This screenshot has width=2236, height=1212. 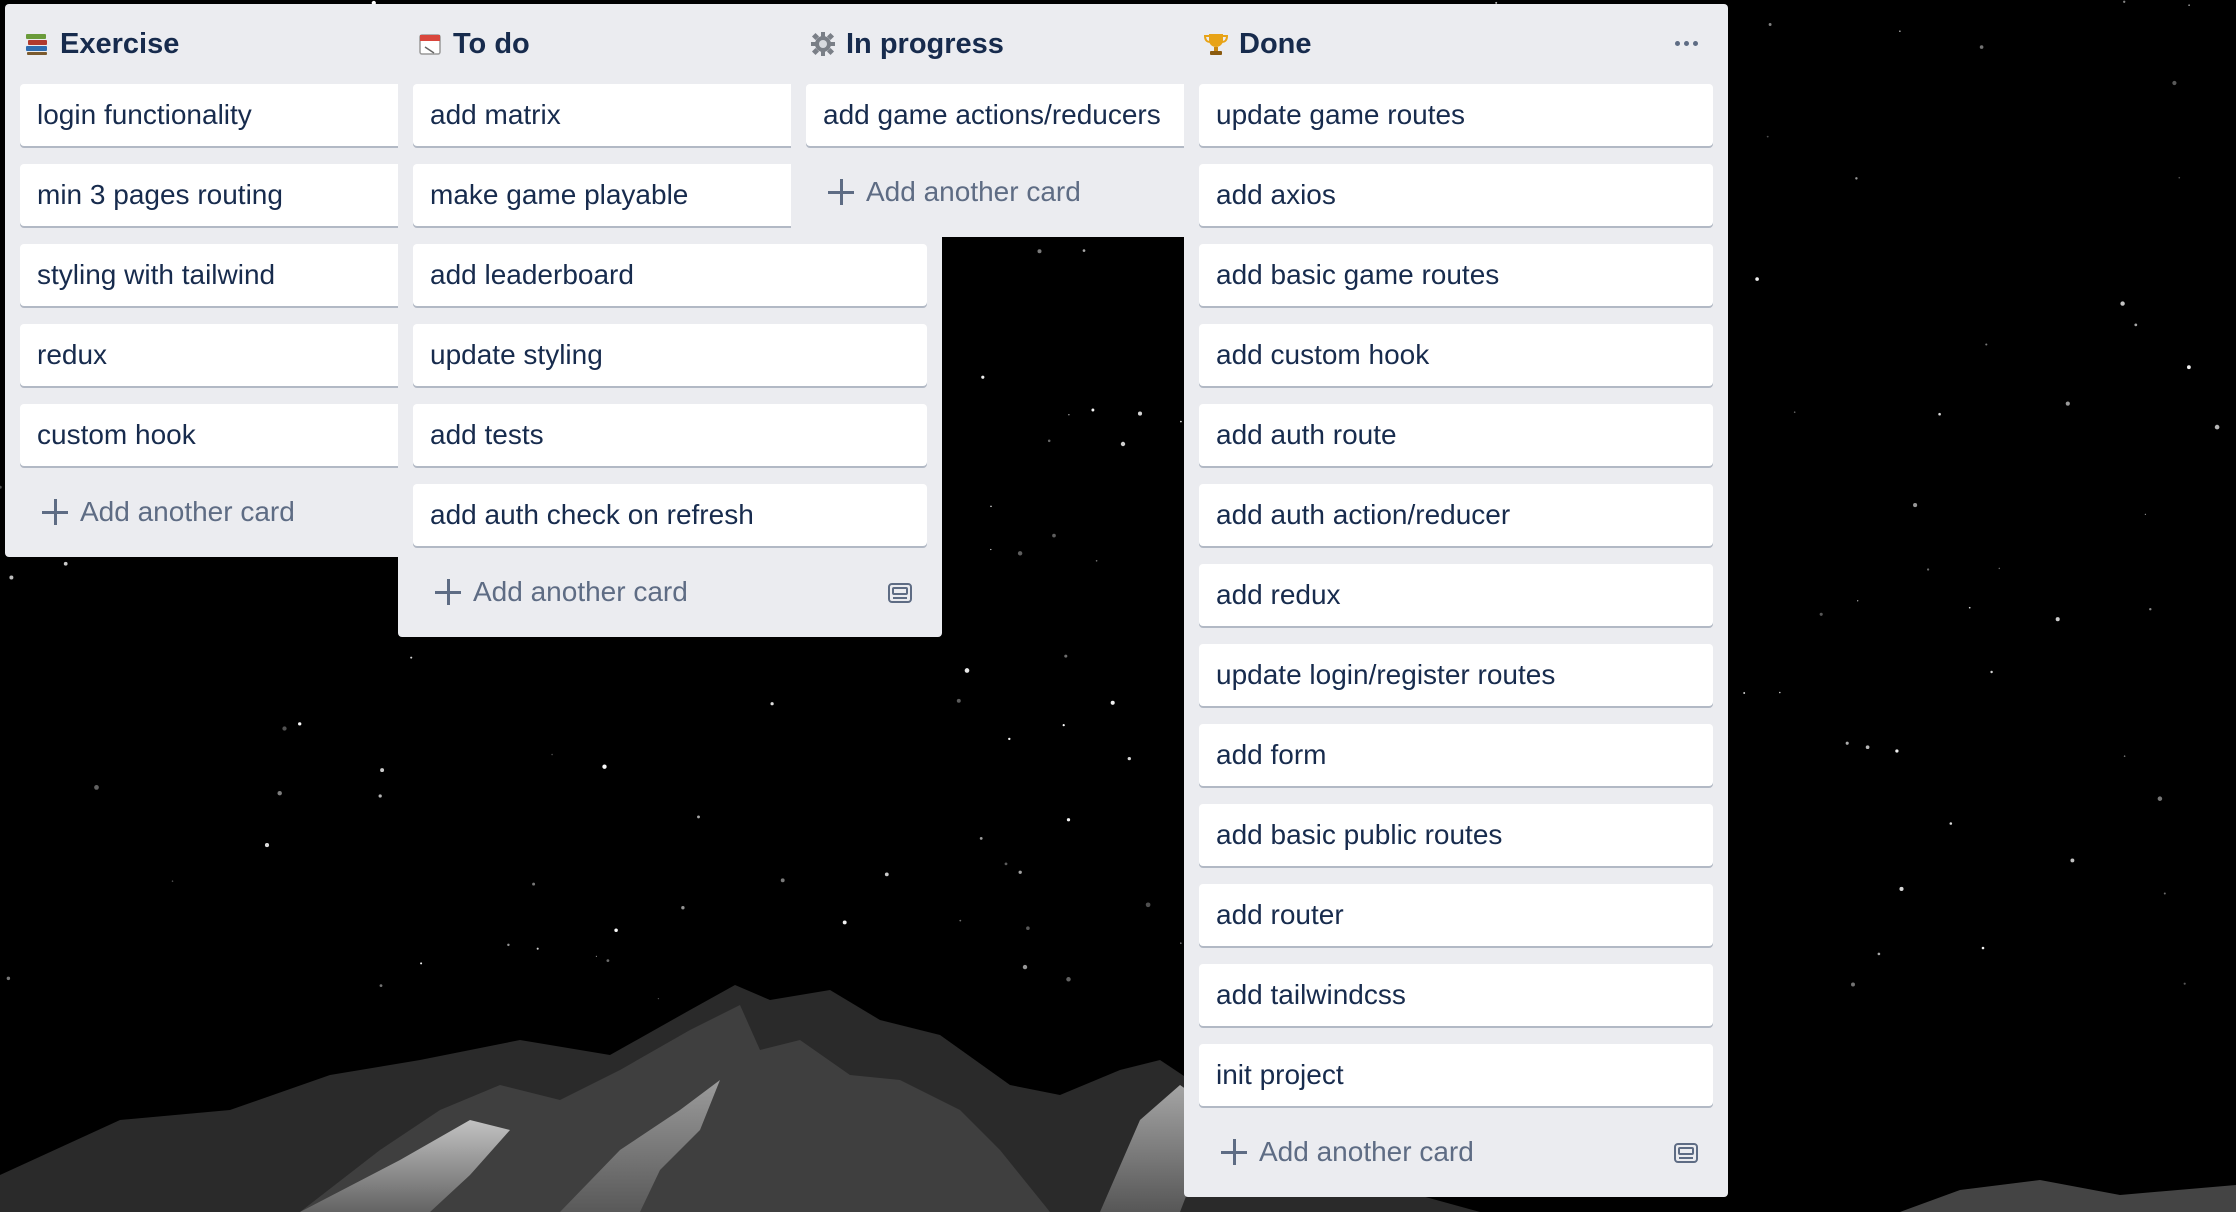 I want to click on card: init project, so click(x=1456, y=1075).